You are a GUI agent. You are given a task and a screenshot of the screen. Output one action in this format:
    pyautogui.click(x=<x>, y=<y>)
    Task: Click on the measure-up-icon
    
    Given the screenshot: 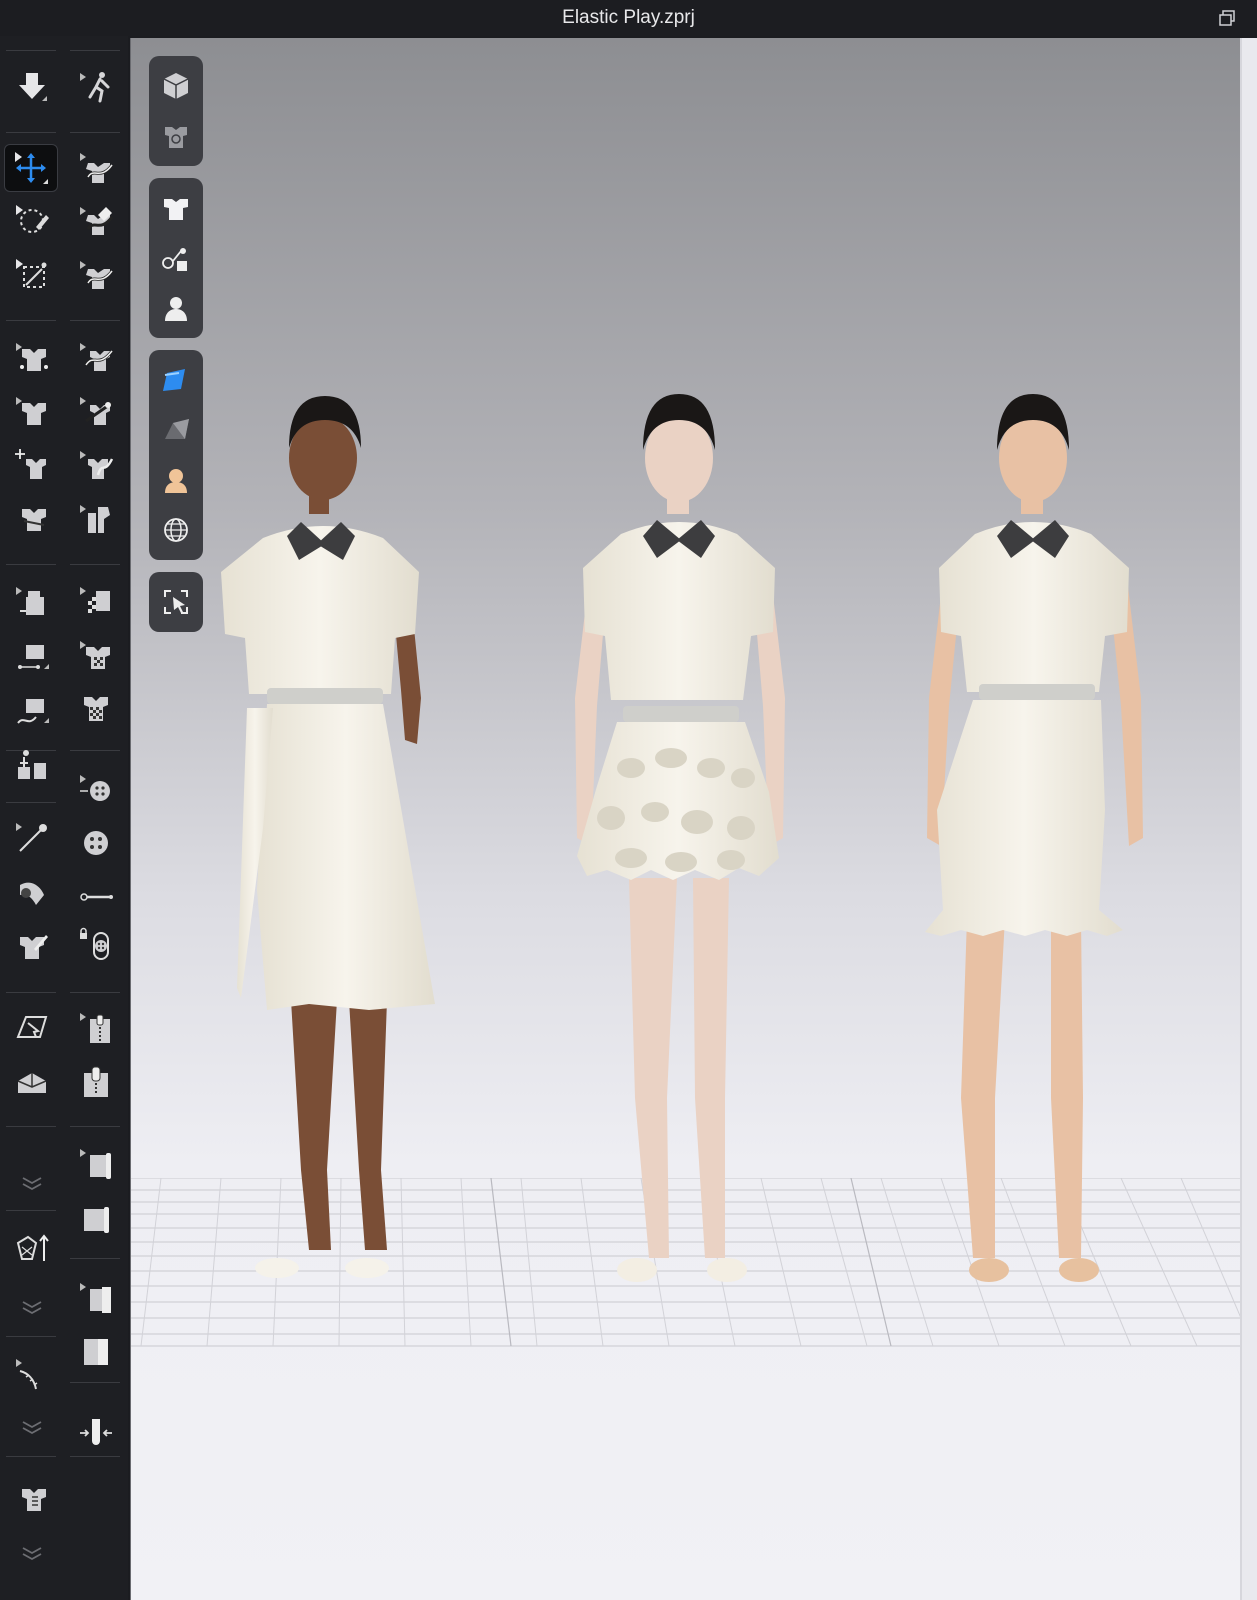 What is the action you would take?
    pyautogui.click(x=32, y=1247)
    